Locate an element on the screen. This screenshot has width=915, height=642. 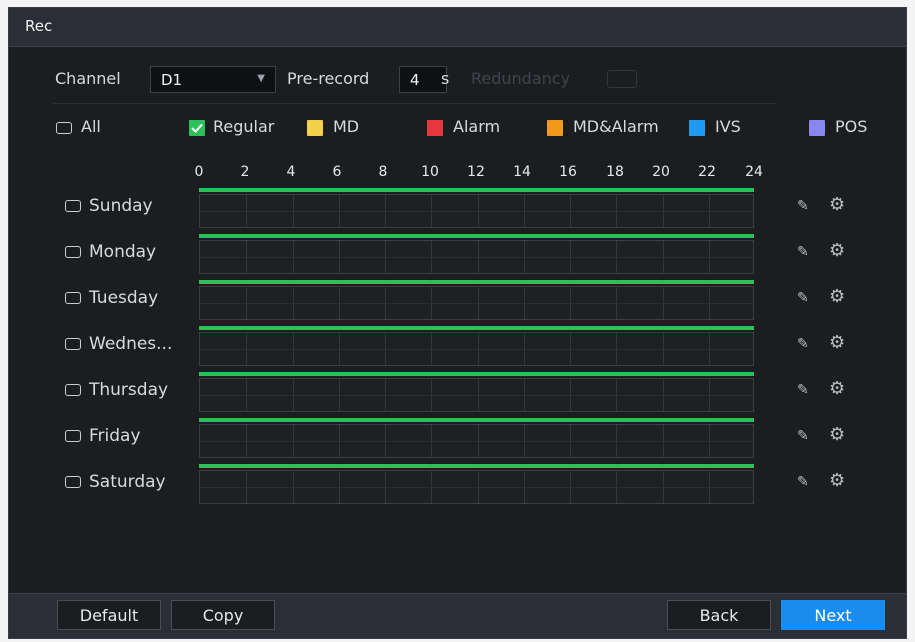
legend-md-label: MD is located at coordinates (346, 126).